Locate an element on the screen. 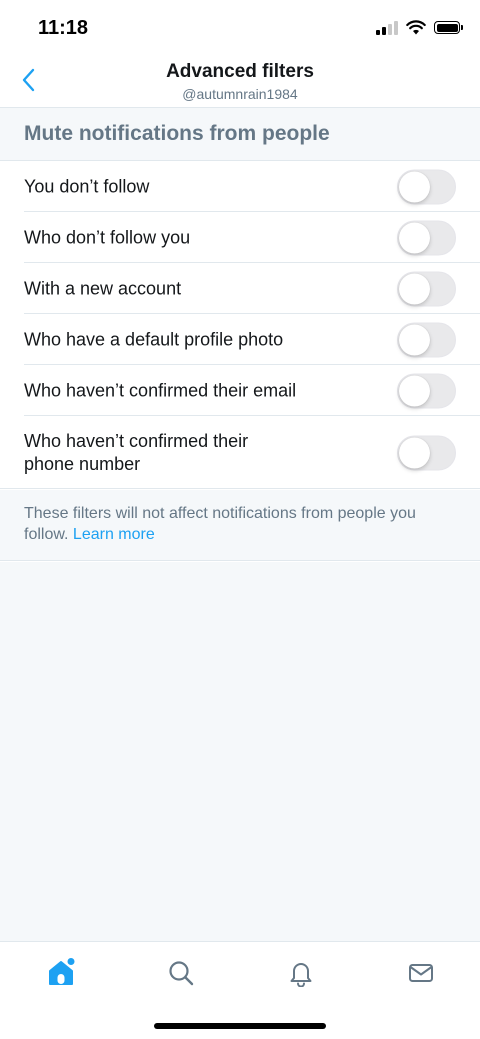 This screenshot has height=1039, width=480. filter-row-default-photo: Who have a default profile photo is located at coordinates (240, 339).